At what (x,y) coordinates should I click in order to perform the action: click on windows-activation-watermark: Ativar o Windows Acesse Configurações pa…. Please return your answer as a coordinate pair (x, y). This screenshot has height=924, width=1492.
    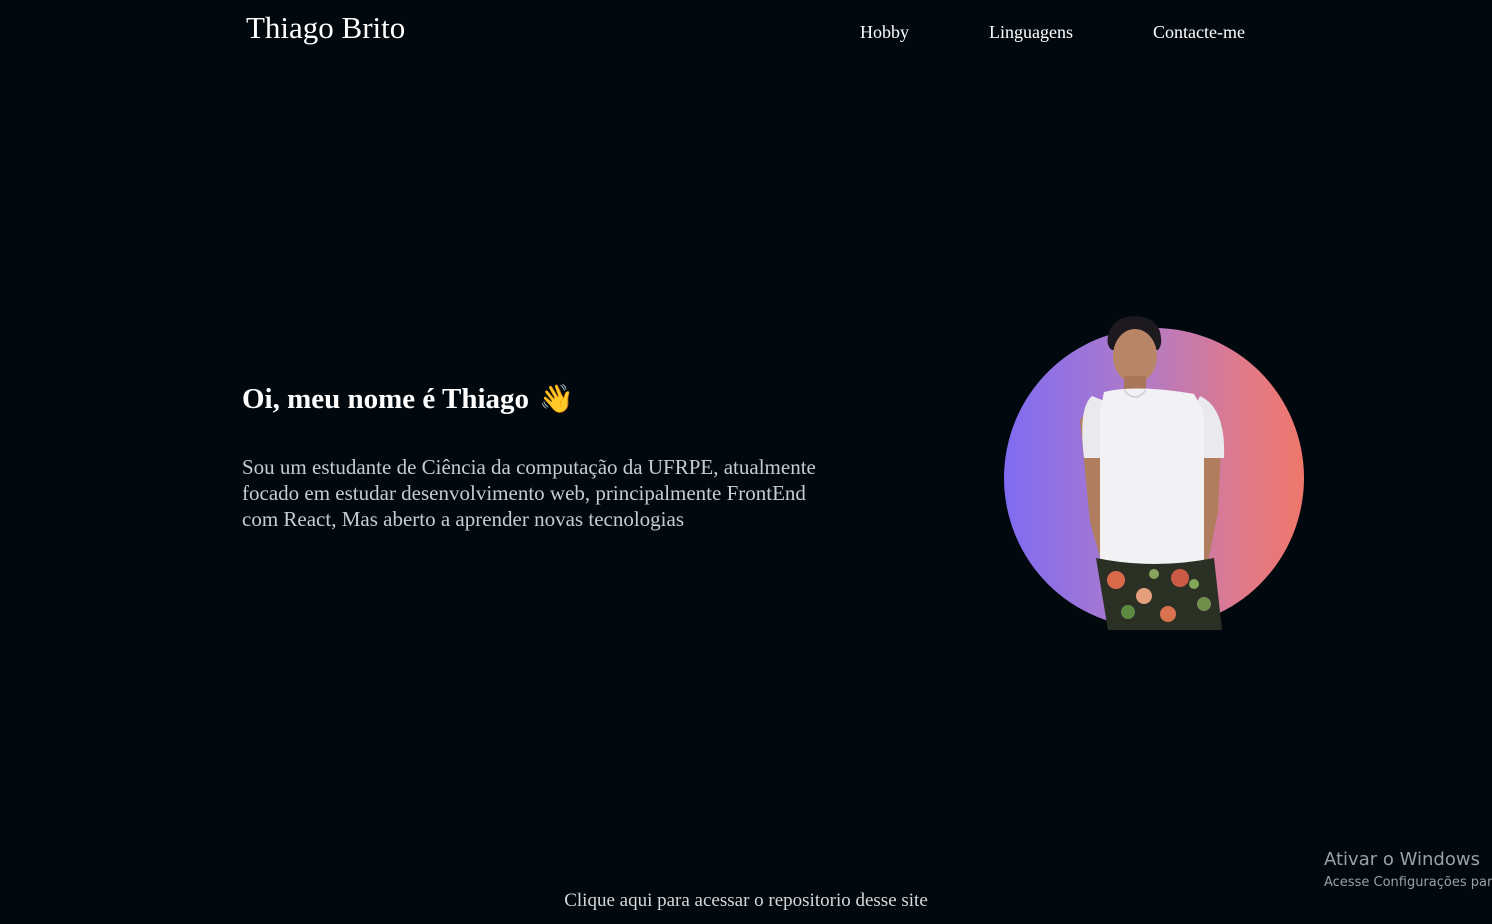
    Looking at the image, I should click on (1408, 871).